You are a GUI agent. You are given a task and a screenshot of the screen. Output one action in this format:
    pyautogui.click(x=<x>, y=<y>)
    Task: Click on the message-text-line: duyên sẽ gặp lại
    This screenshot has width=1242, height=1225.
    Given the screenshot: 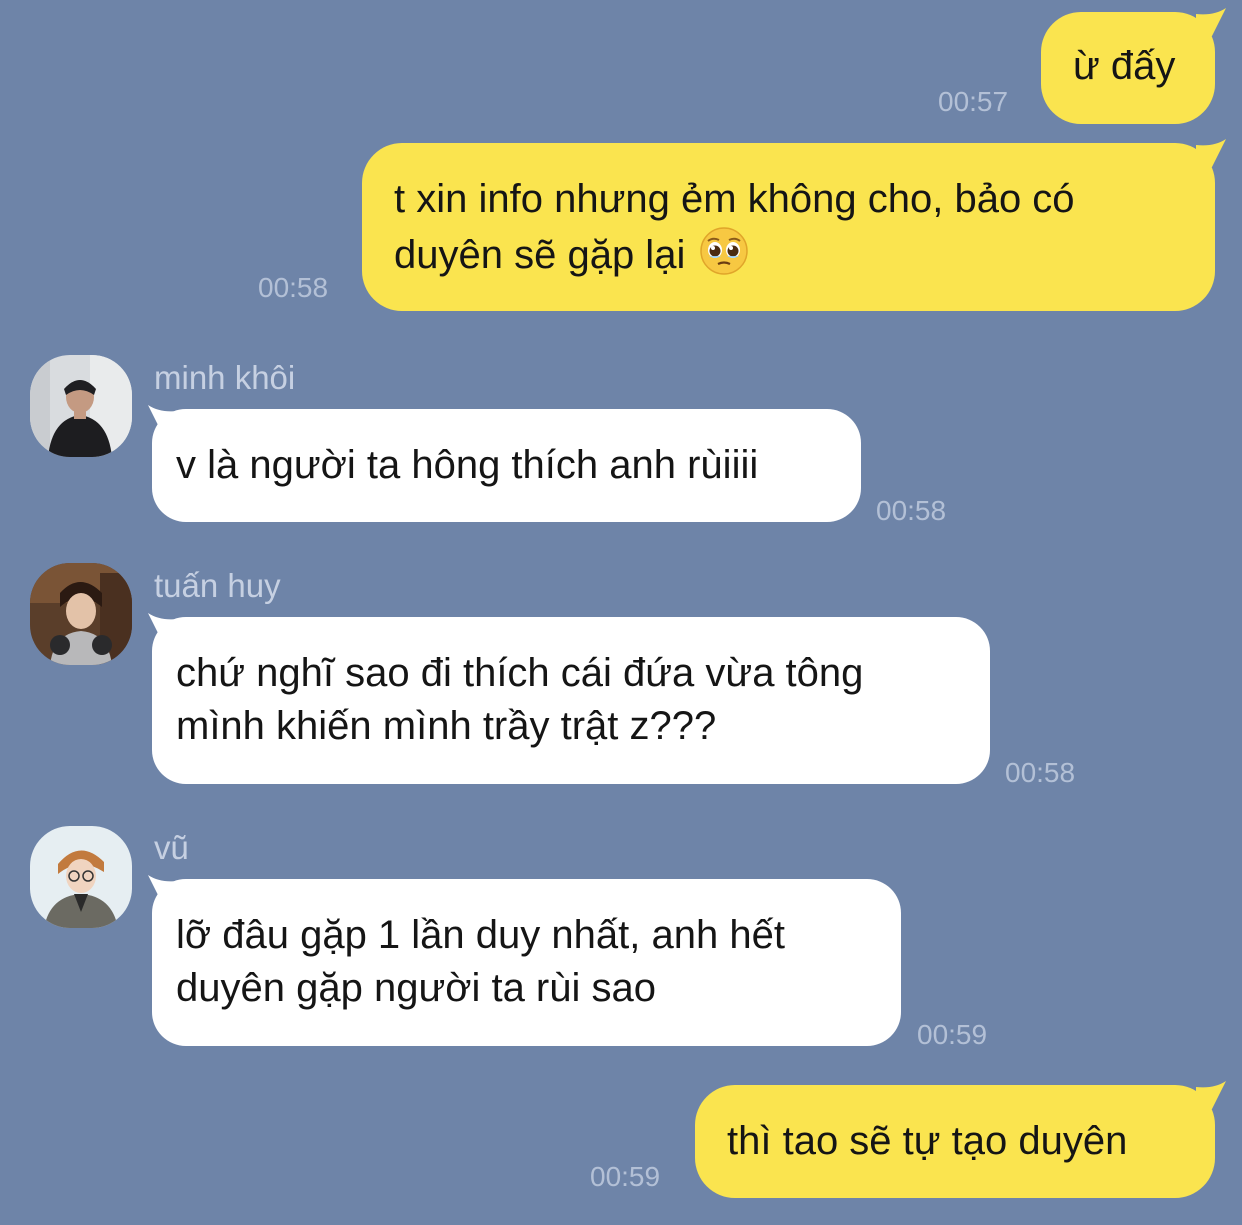 What is the action you would take?
    pyautogui.click(x=804, y=254)
    